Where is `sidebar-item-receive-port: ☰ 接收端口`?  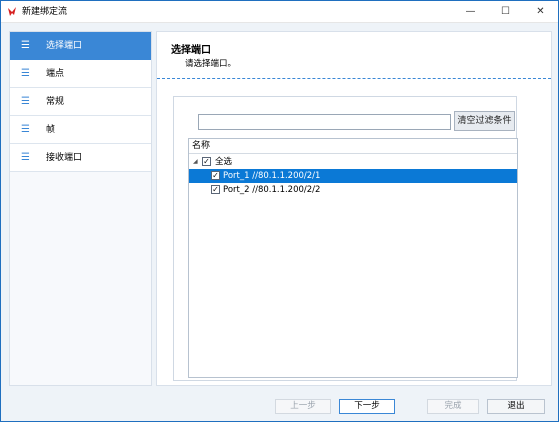
sidebar-item-receive-port: ☰ 接收端口 is located at coordinates (80, 158).